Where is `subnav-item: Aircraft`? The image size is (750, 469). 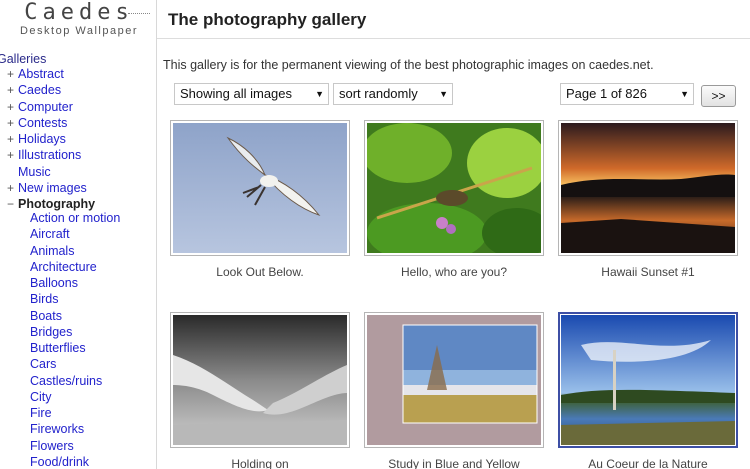
subnav-item: Aircraft is located at coordinates (75, 234).